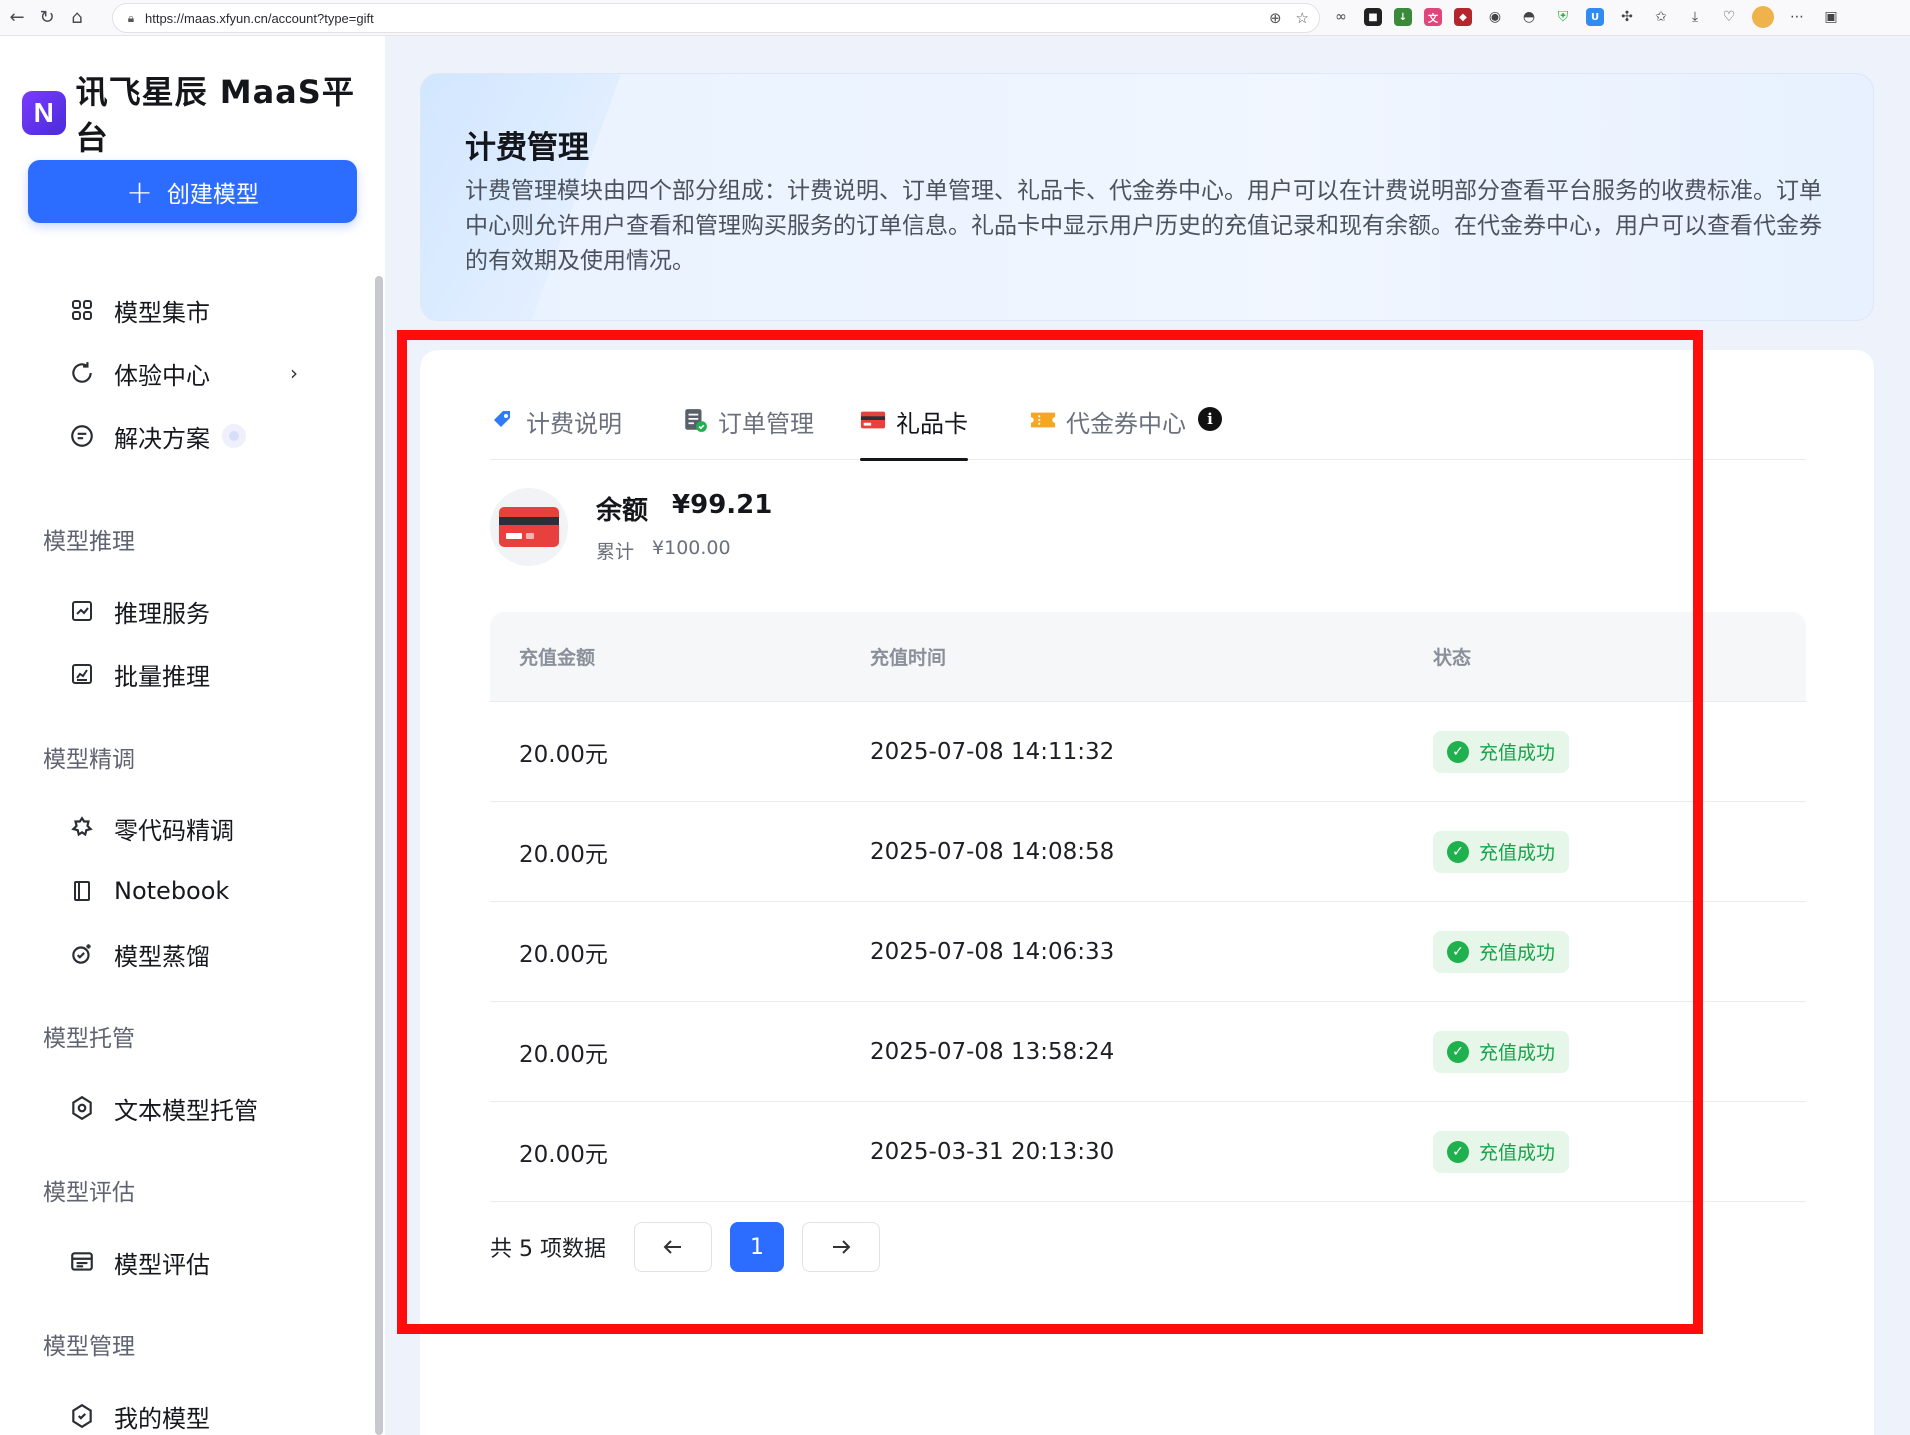 This screenshot has height=1435, width=1910. I want to click on extensions-puzzle-icon: ✣, so click(1627, 17).